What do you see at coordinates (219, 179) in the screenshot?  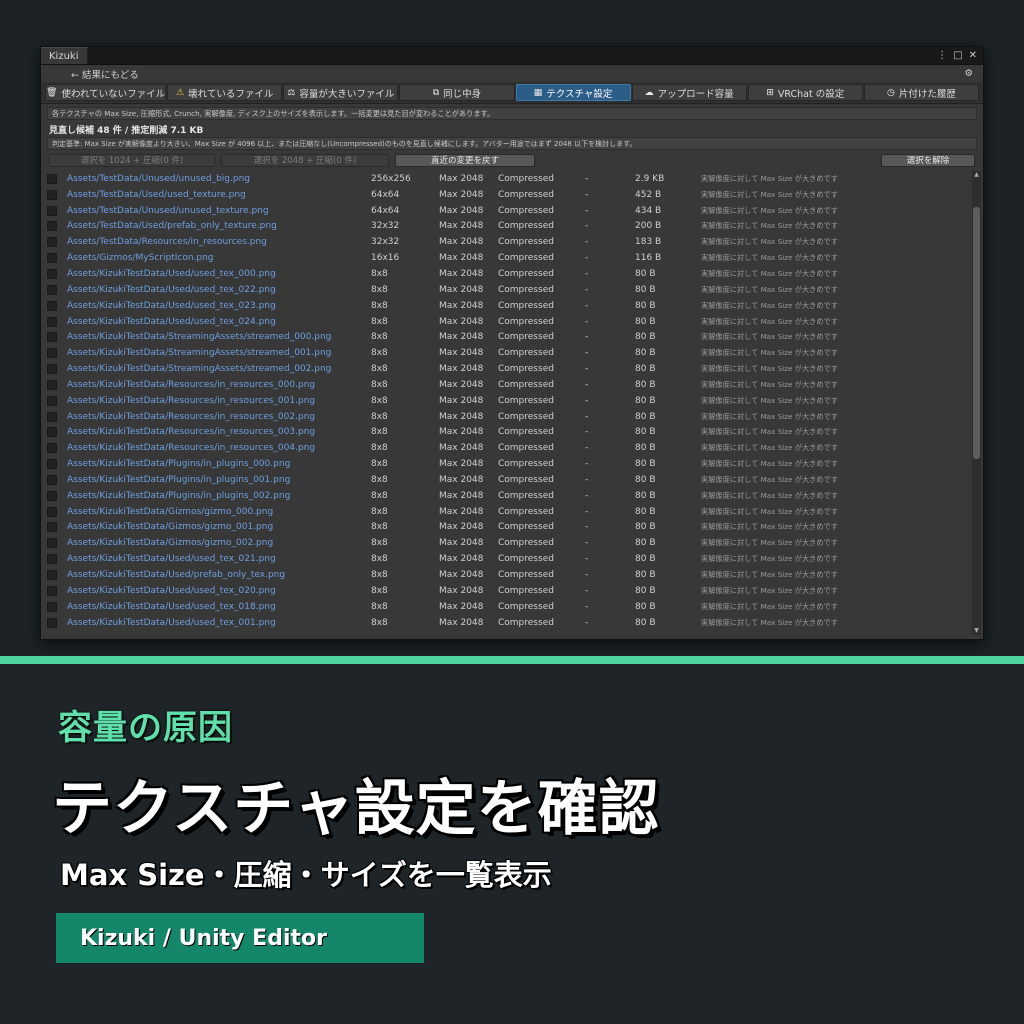 I see `texture-path-link: Assets/TestData/Unused/unused_big.png` at bounding box center [219, 179].